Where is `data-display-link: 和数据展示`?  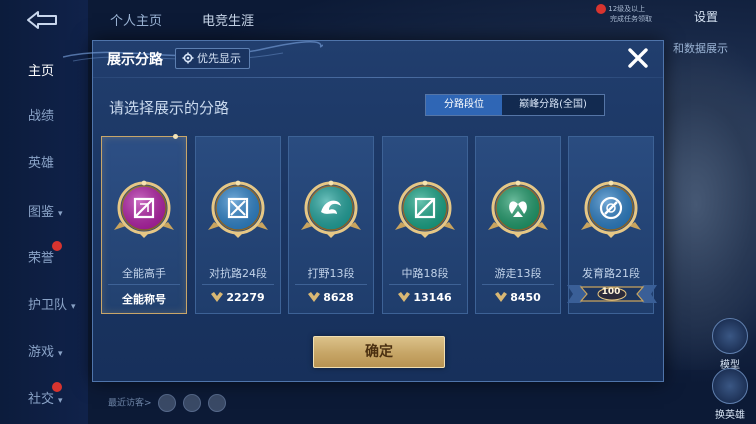 data-display-link: 和数据展示 is located at coordinates (700, 48).